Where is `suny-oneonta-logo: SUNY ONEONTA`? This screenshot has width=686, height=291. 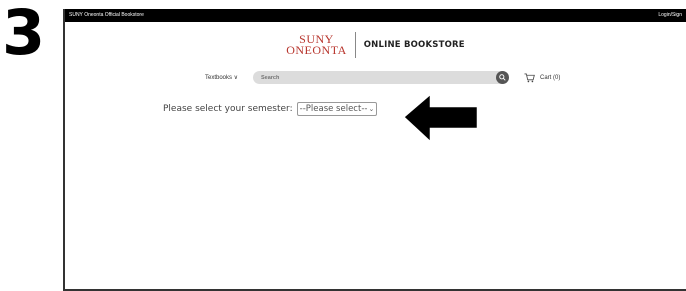
suny-oneonta-logo: SUNY ONEONTA is located at coordinates (320, 45).